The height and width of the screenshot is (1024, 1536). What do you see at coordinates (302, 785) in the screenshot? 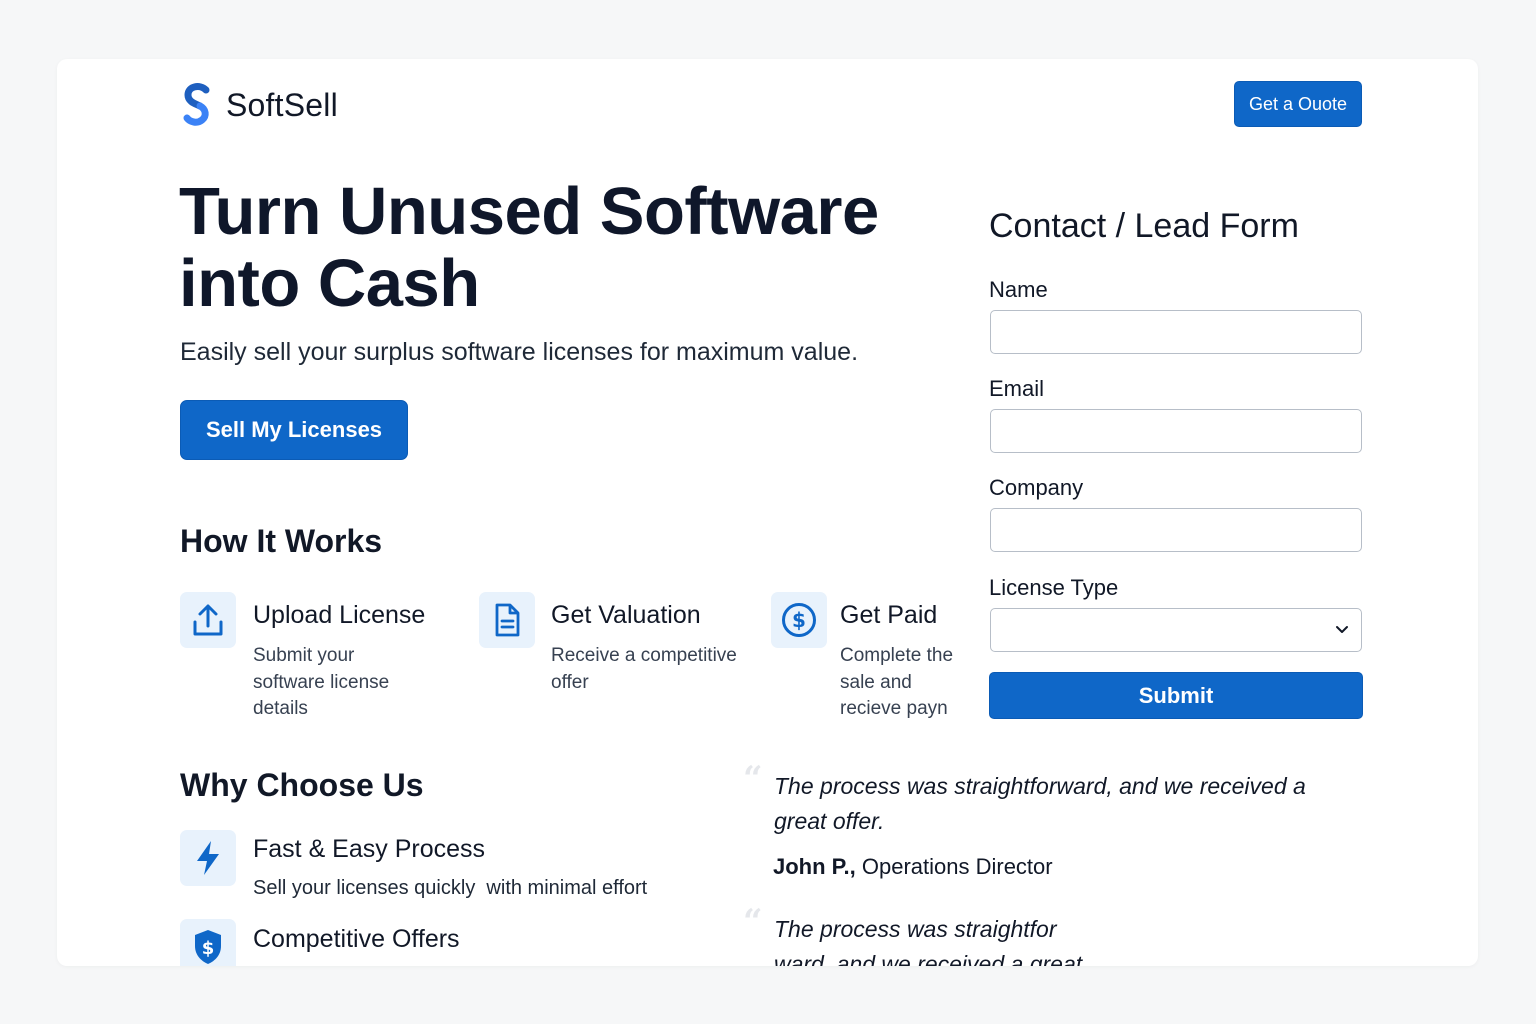
I see `why-choose-us-title: Why Choose Us` at bounding box center [302, 785].